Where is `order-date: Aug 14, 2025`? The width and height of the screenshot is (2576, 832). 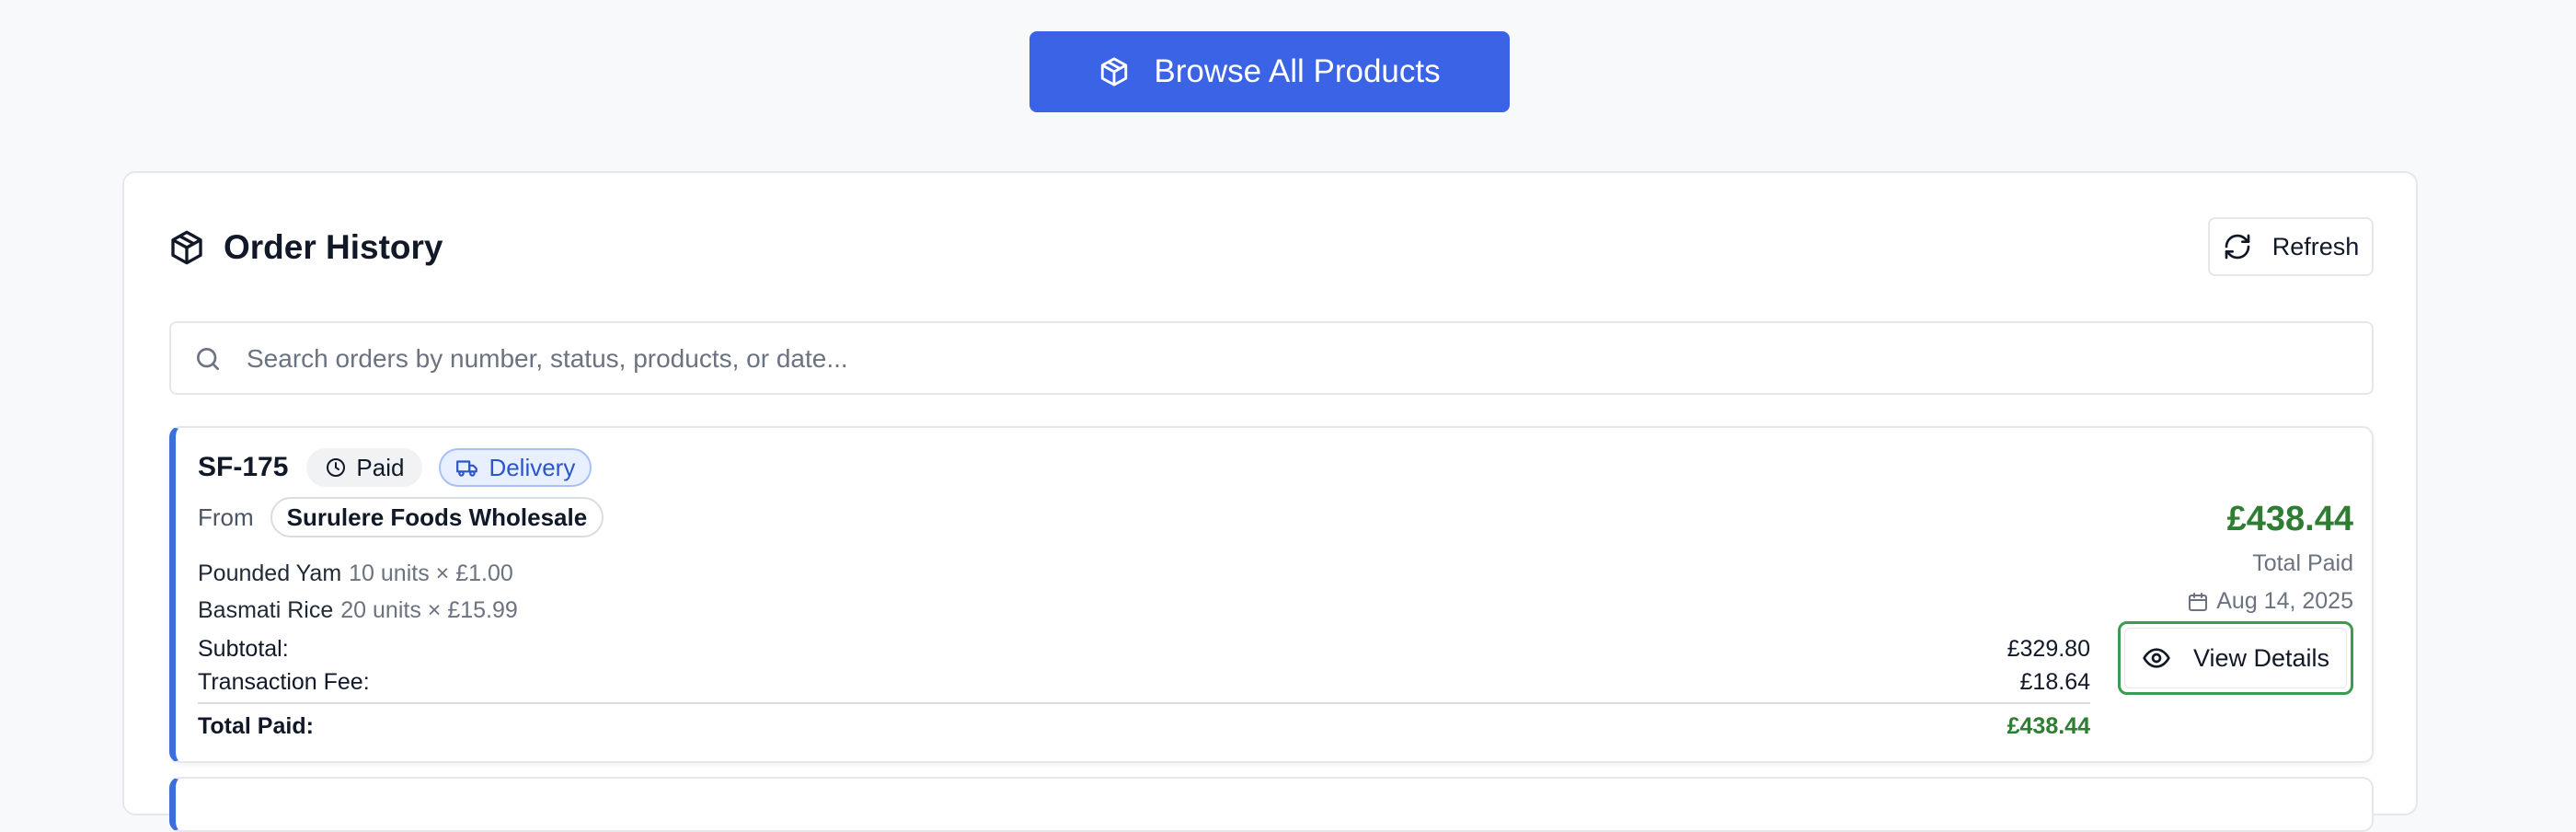 order-date: Aug 14, 2025 is located at coordinates (2270, 601).